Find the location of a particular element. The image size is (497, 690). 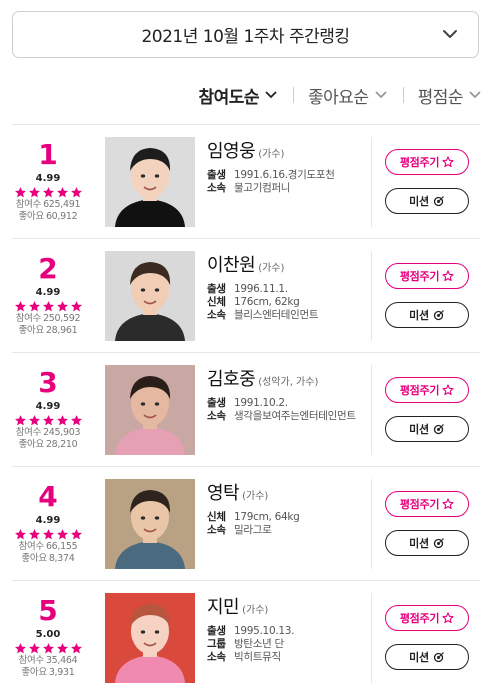

artist-info: 영탁 (가수) 신체 179cm, 64kg 소속 밀라그로 is located at coordinates (287, 508).